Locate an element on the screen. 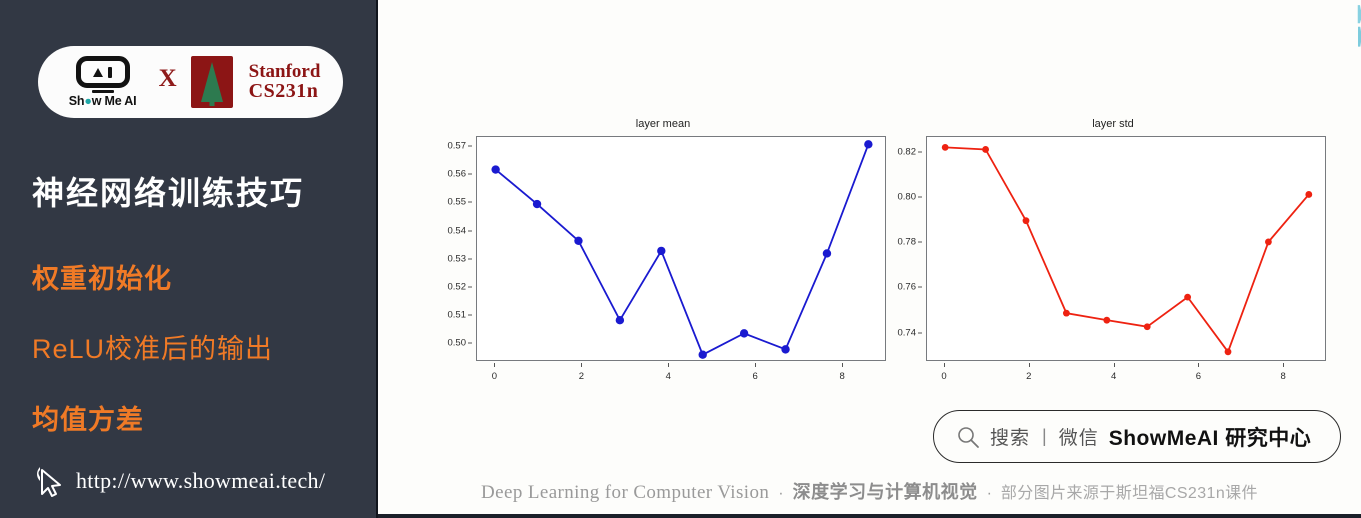 This screenshot has width=1361, height=518. brand-name: ShowMeAI 研究中心 is located at coordinates (1210, 438).